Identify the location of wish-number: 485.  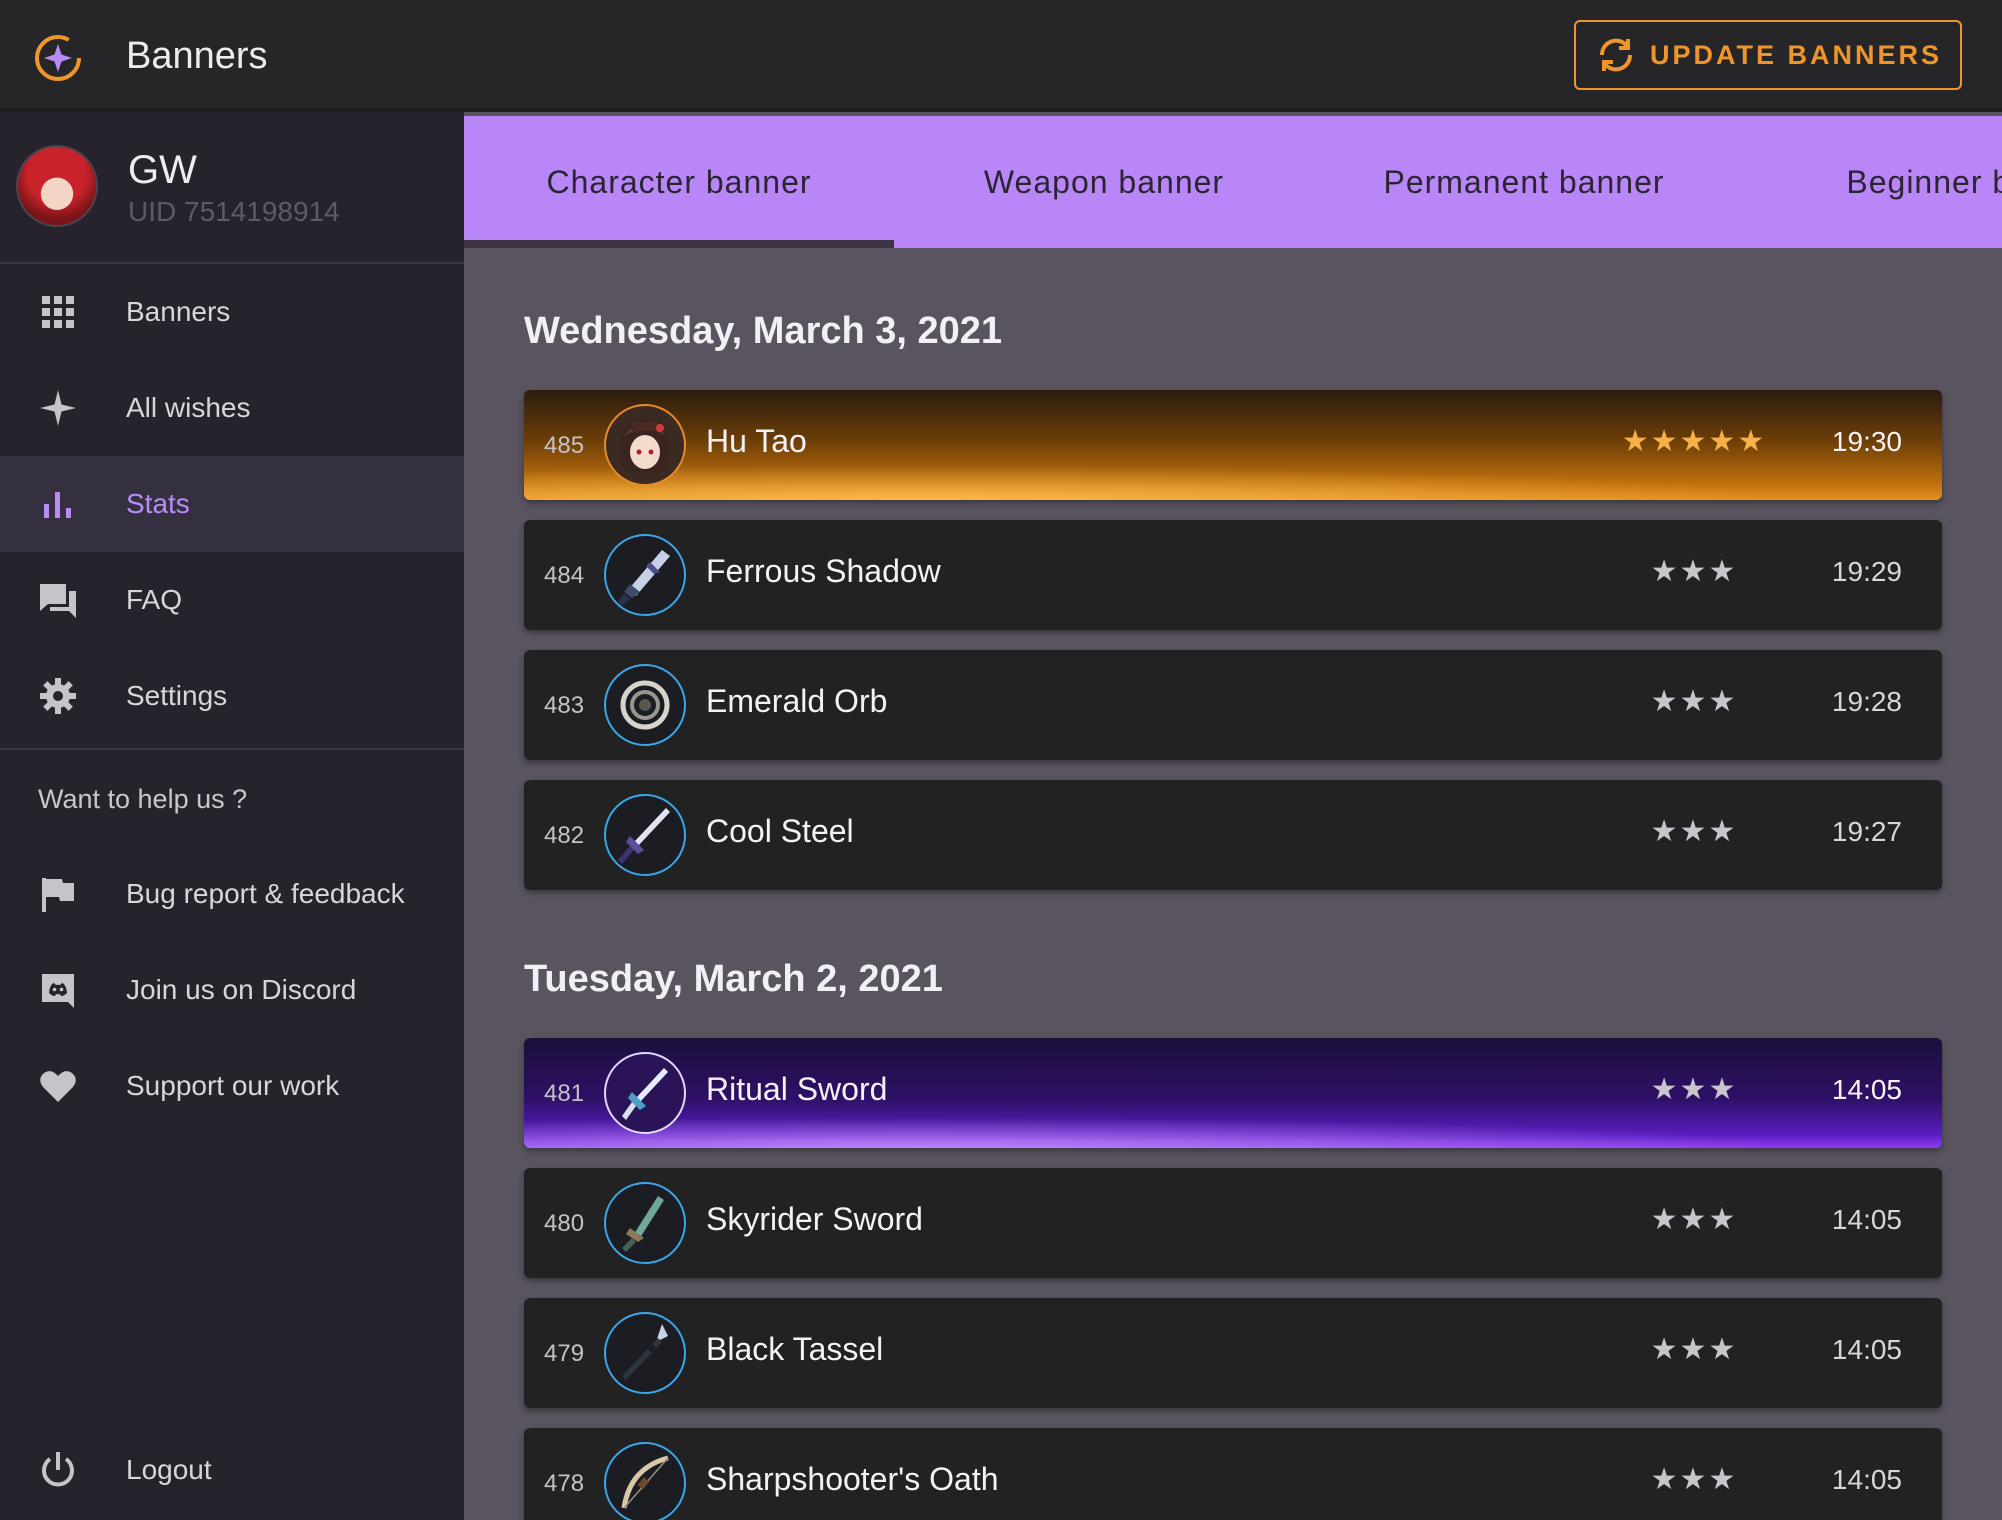
(564, 445).